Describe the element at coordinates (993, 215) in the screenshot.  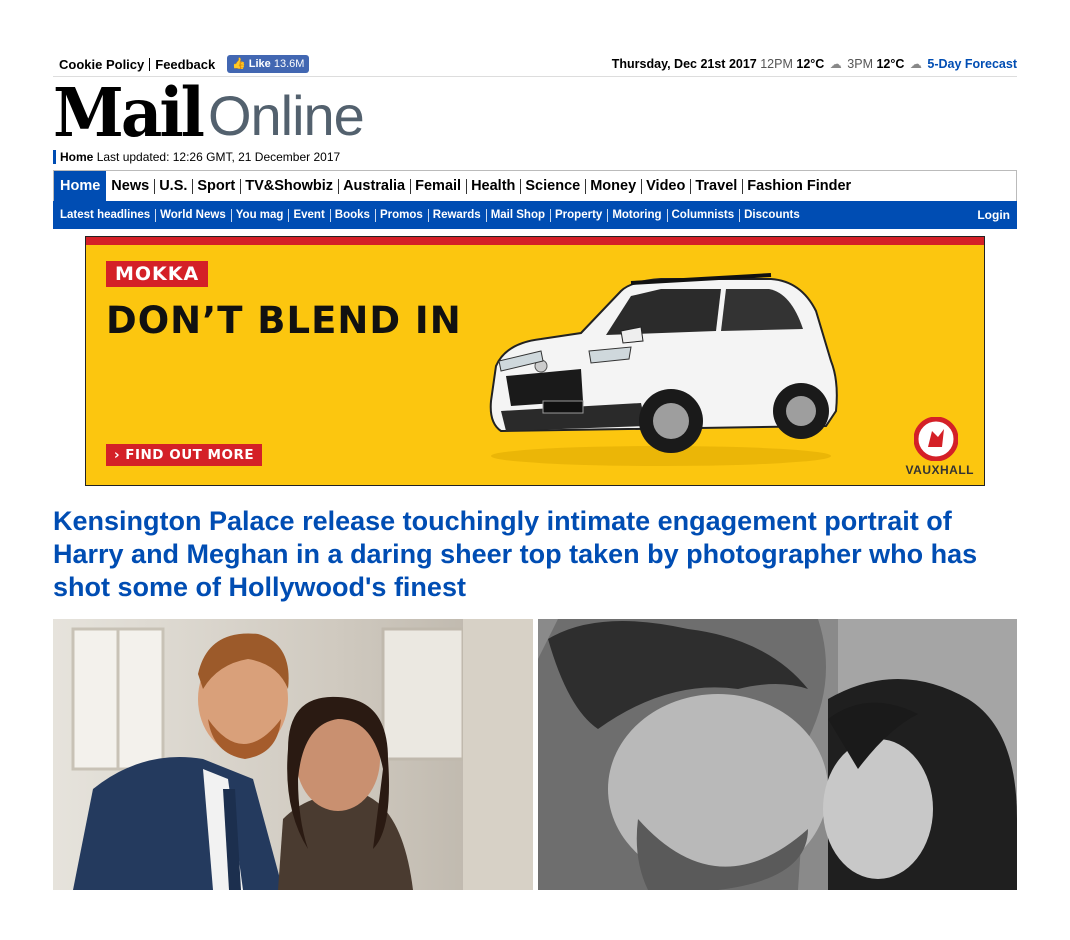
I see `login-link: Login` at that location.